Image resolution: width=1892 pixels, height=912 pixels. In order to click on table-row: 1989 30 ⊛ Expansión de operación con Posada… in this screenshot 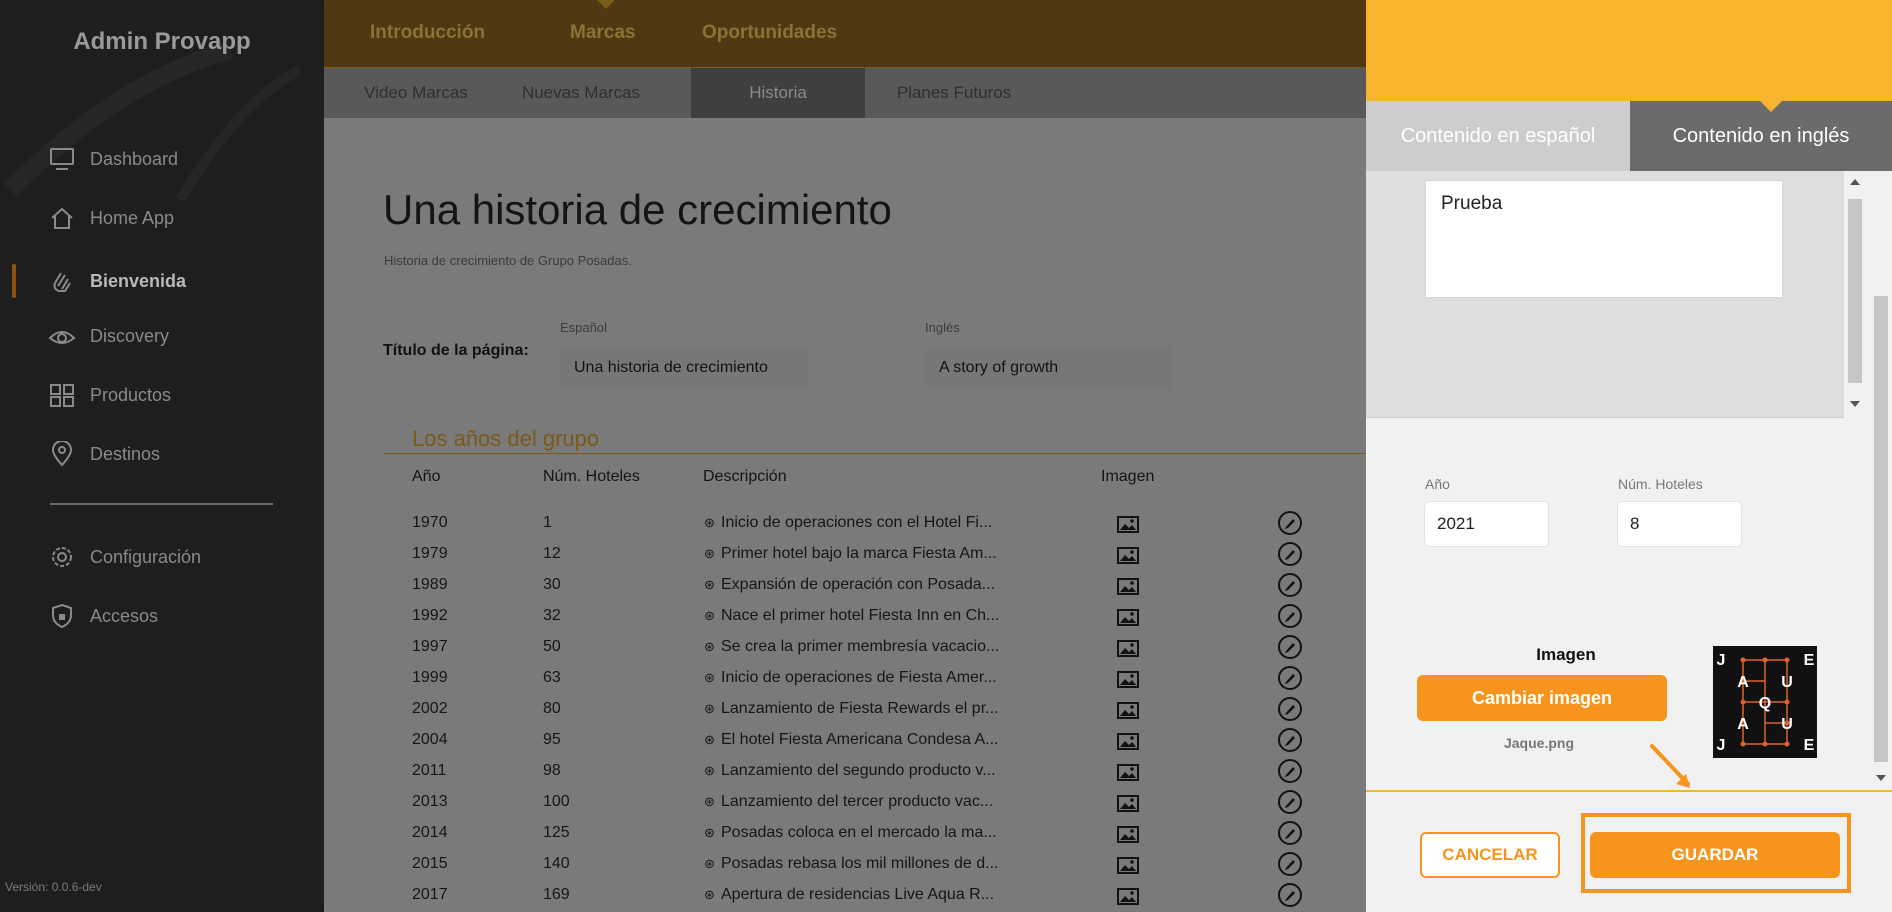, I will do `click(845, 584)`.